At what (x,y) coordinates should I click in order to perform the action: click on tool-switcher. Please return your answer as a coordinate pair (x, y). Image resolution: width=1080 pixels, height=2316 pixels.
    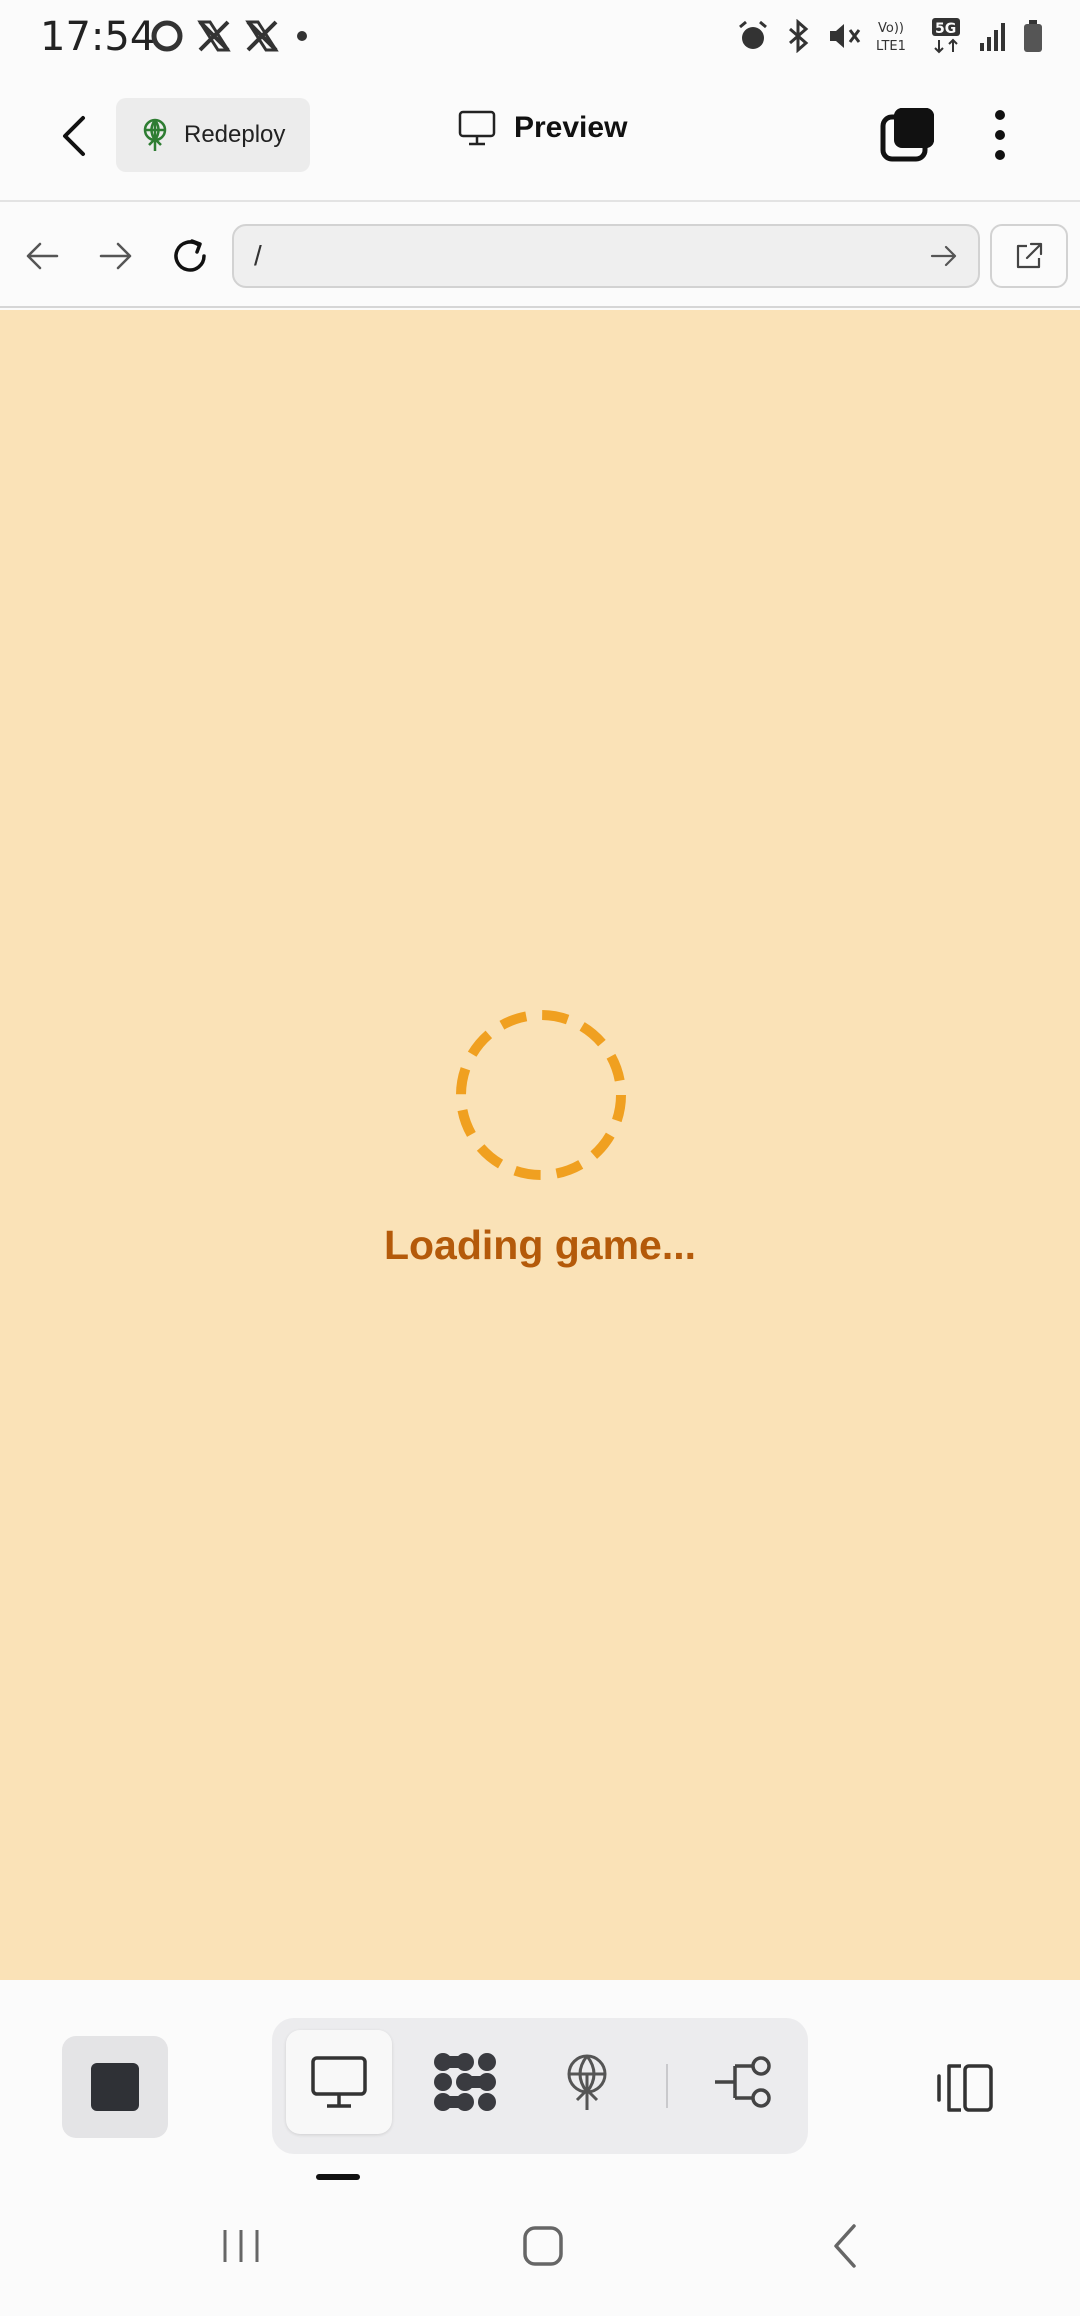
    Looking at the image, I should click on (540, 2086).